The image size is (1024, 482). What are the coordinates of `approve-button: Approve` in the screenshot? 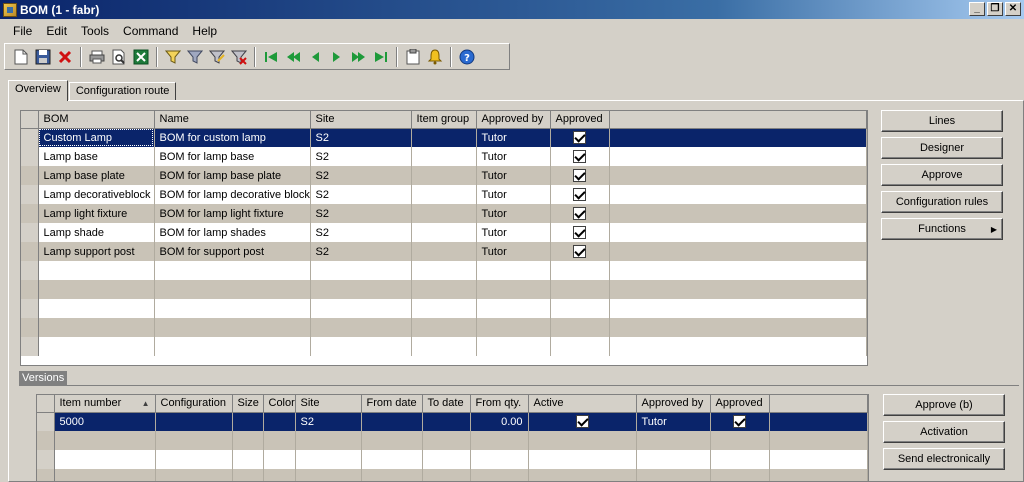 It's located at (942, 175).